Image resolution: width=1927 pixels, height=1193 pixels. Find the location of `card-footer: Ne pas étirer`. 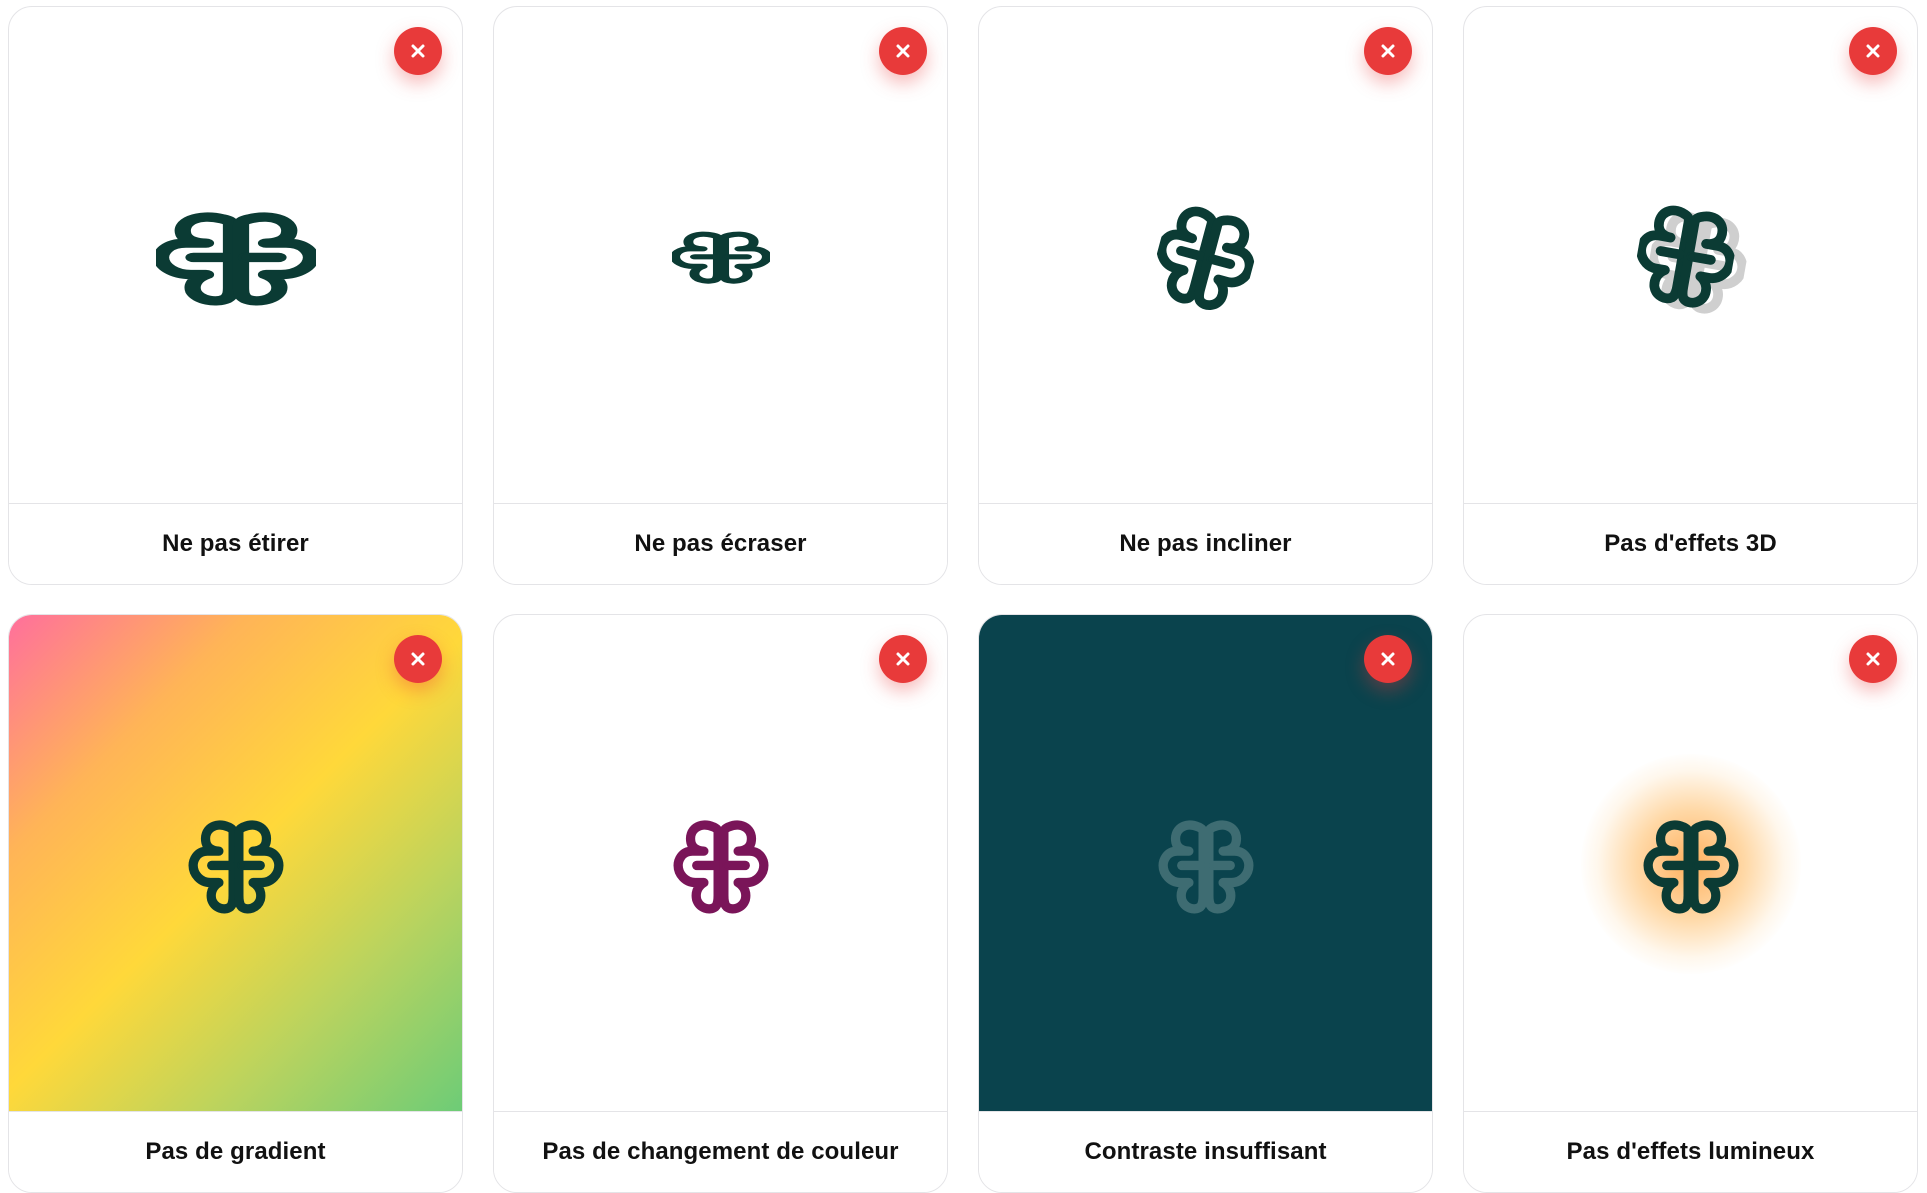

card-footer: Ne pas étirer is located at coordinates (235, 543).